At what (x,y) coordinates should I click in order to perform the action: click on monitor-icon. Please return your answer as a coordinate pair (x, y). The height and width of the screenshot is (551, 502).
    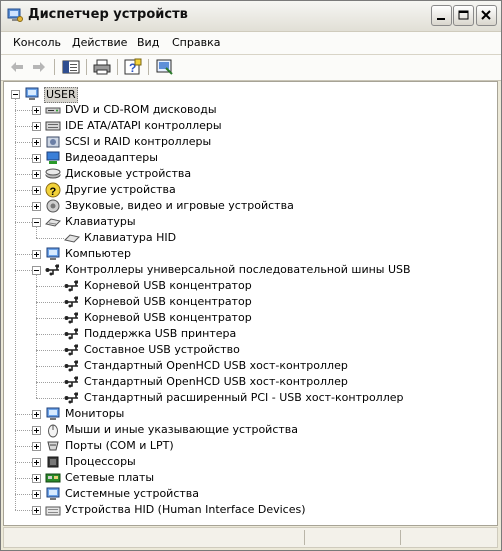
    Looking at the image, I should click on (53, 413).